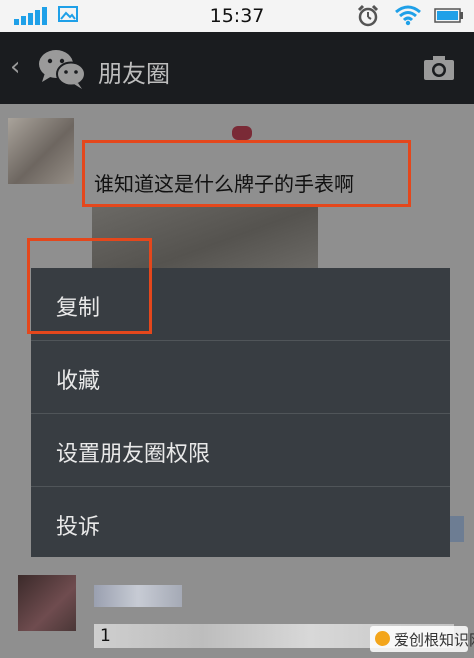 The width and height of the screenshot is (474, 658). I want to click on back-button: ‹, so click(15, 67).